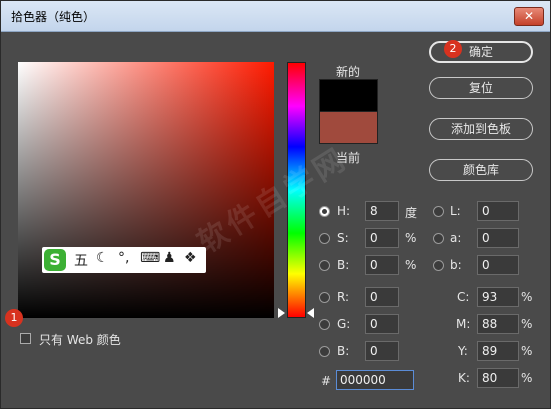 The image size is (551, 409). What do you see at coordinates (498, 351) in the screenshot?
I see `y-input: 89` at bounding box center [498, 351].